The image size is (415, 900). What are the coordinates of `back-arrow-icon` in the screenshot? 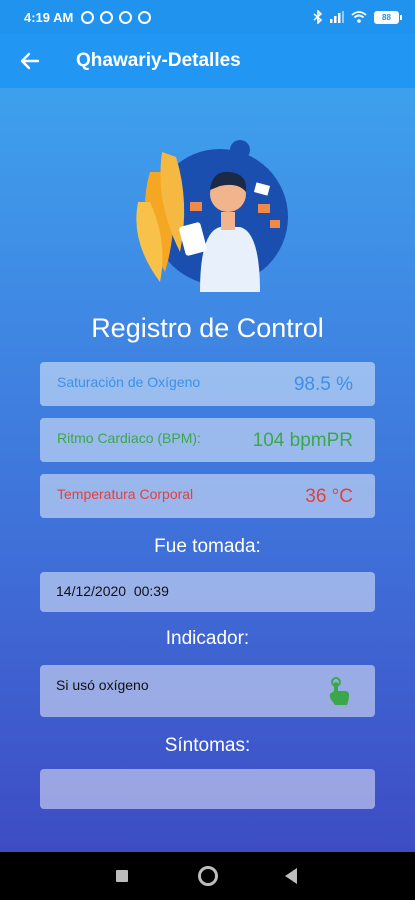 It's located at (33, 61).